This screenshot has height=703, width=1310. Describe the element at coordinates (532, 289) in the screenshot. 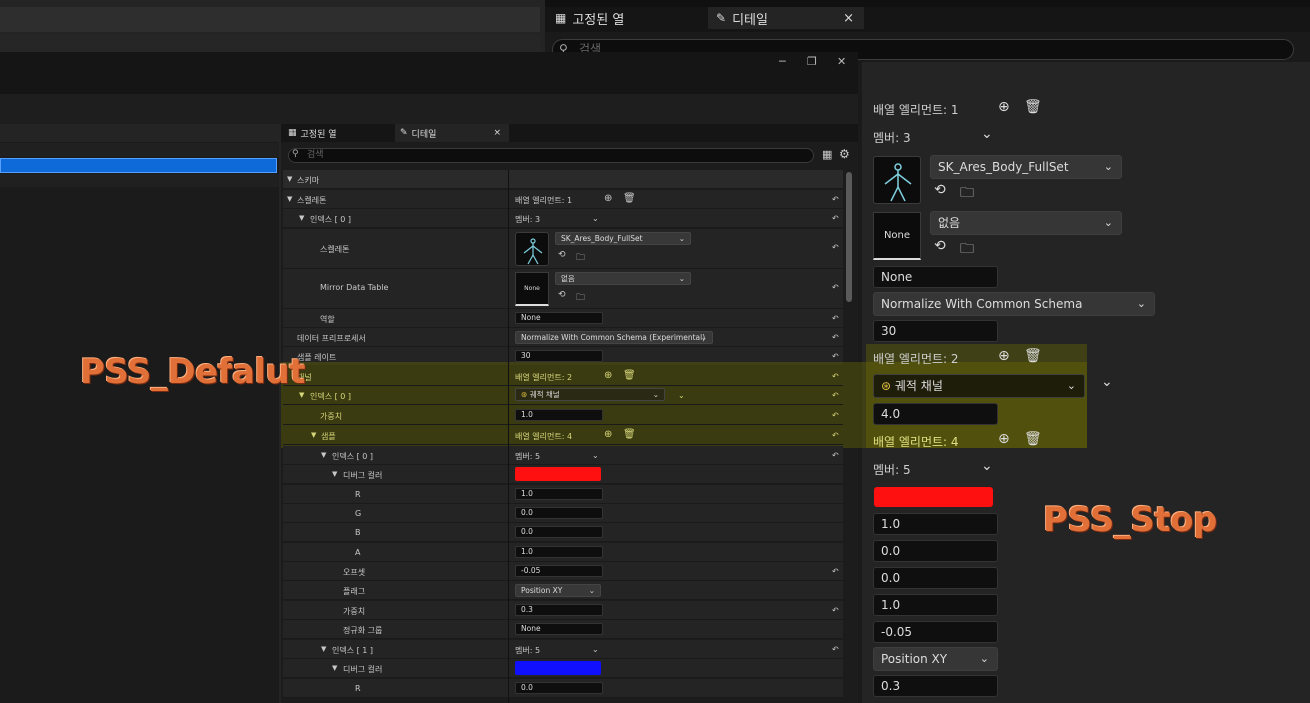

I see `mirror-thumbnail: None` at that location.